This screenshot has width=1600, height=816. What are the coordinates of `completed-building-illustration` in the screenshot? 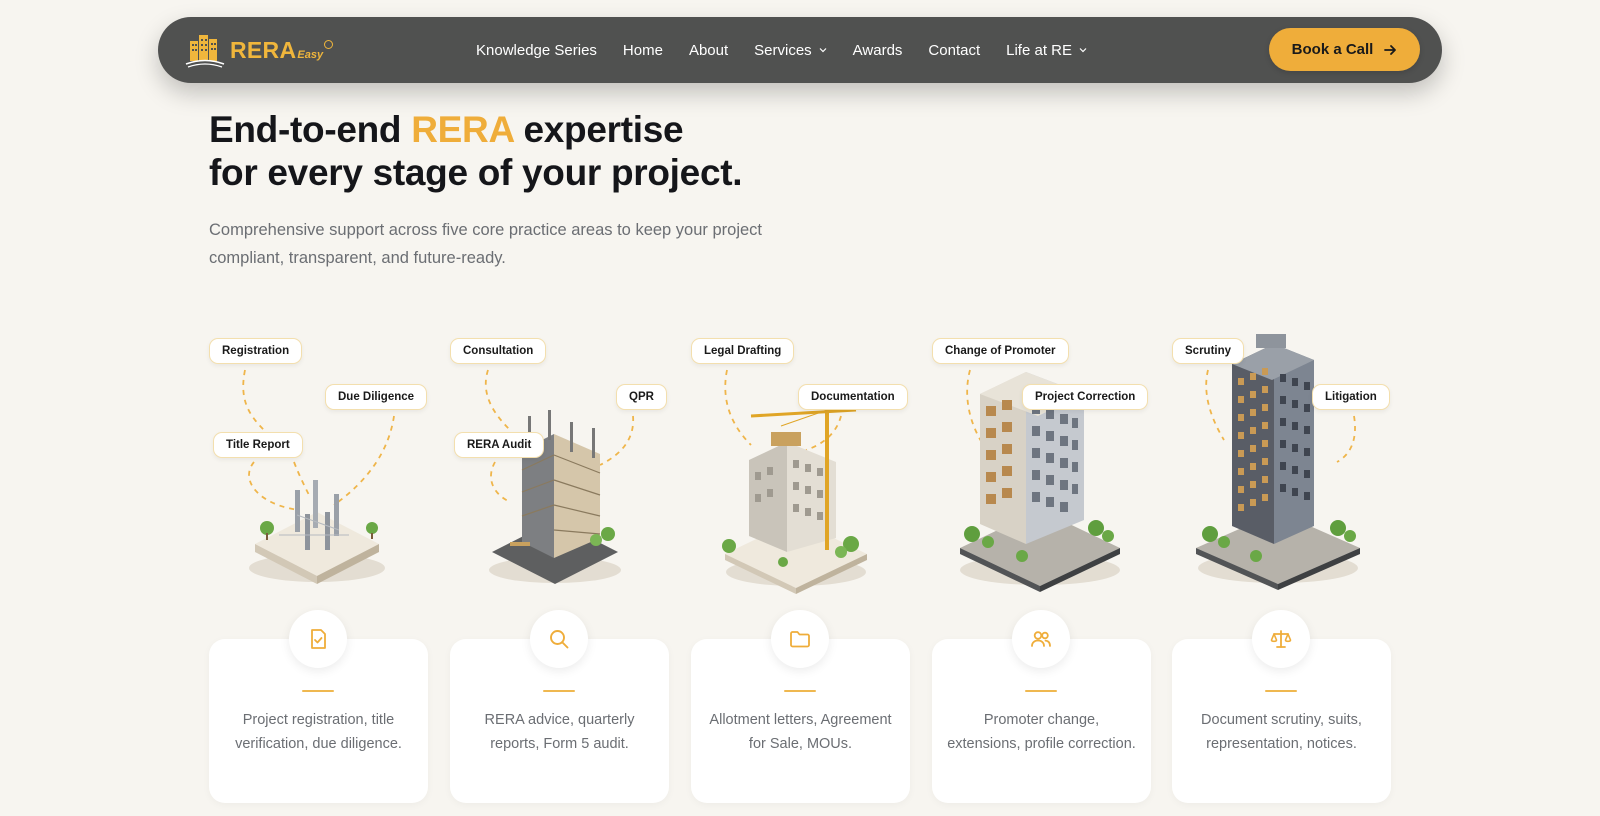 It's located at (1040, 482).